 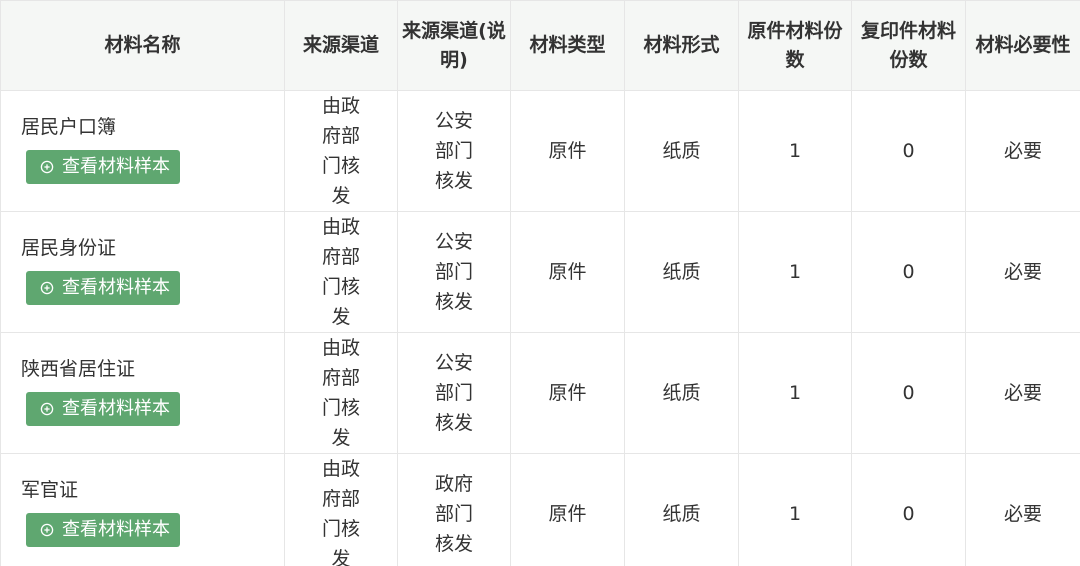 What do you see at coordinates (681, 45) in the screenshot?
I see `column-header-material-form: 材料形式` at bounding box center [681, 45].